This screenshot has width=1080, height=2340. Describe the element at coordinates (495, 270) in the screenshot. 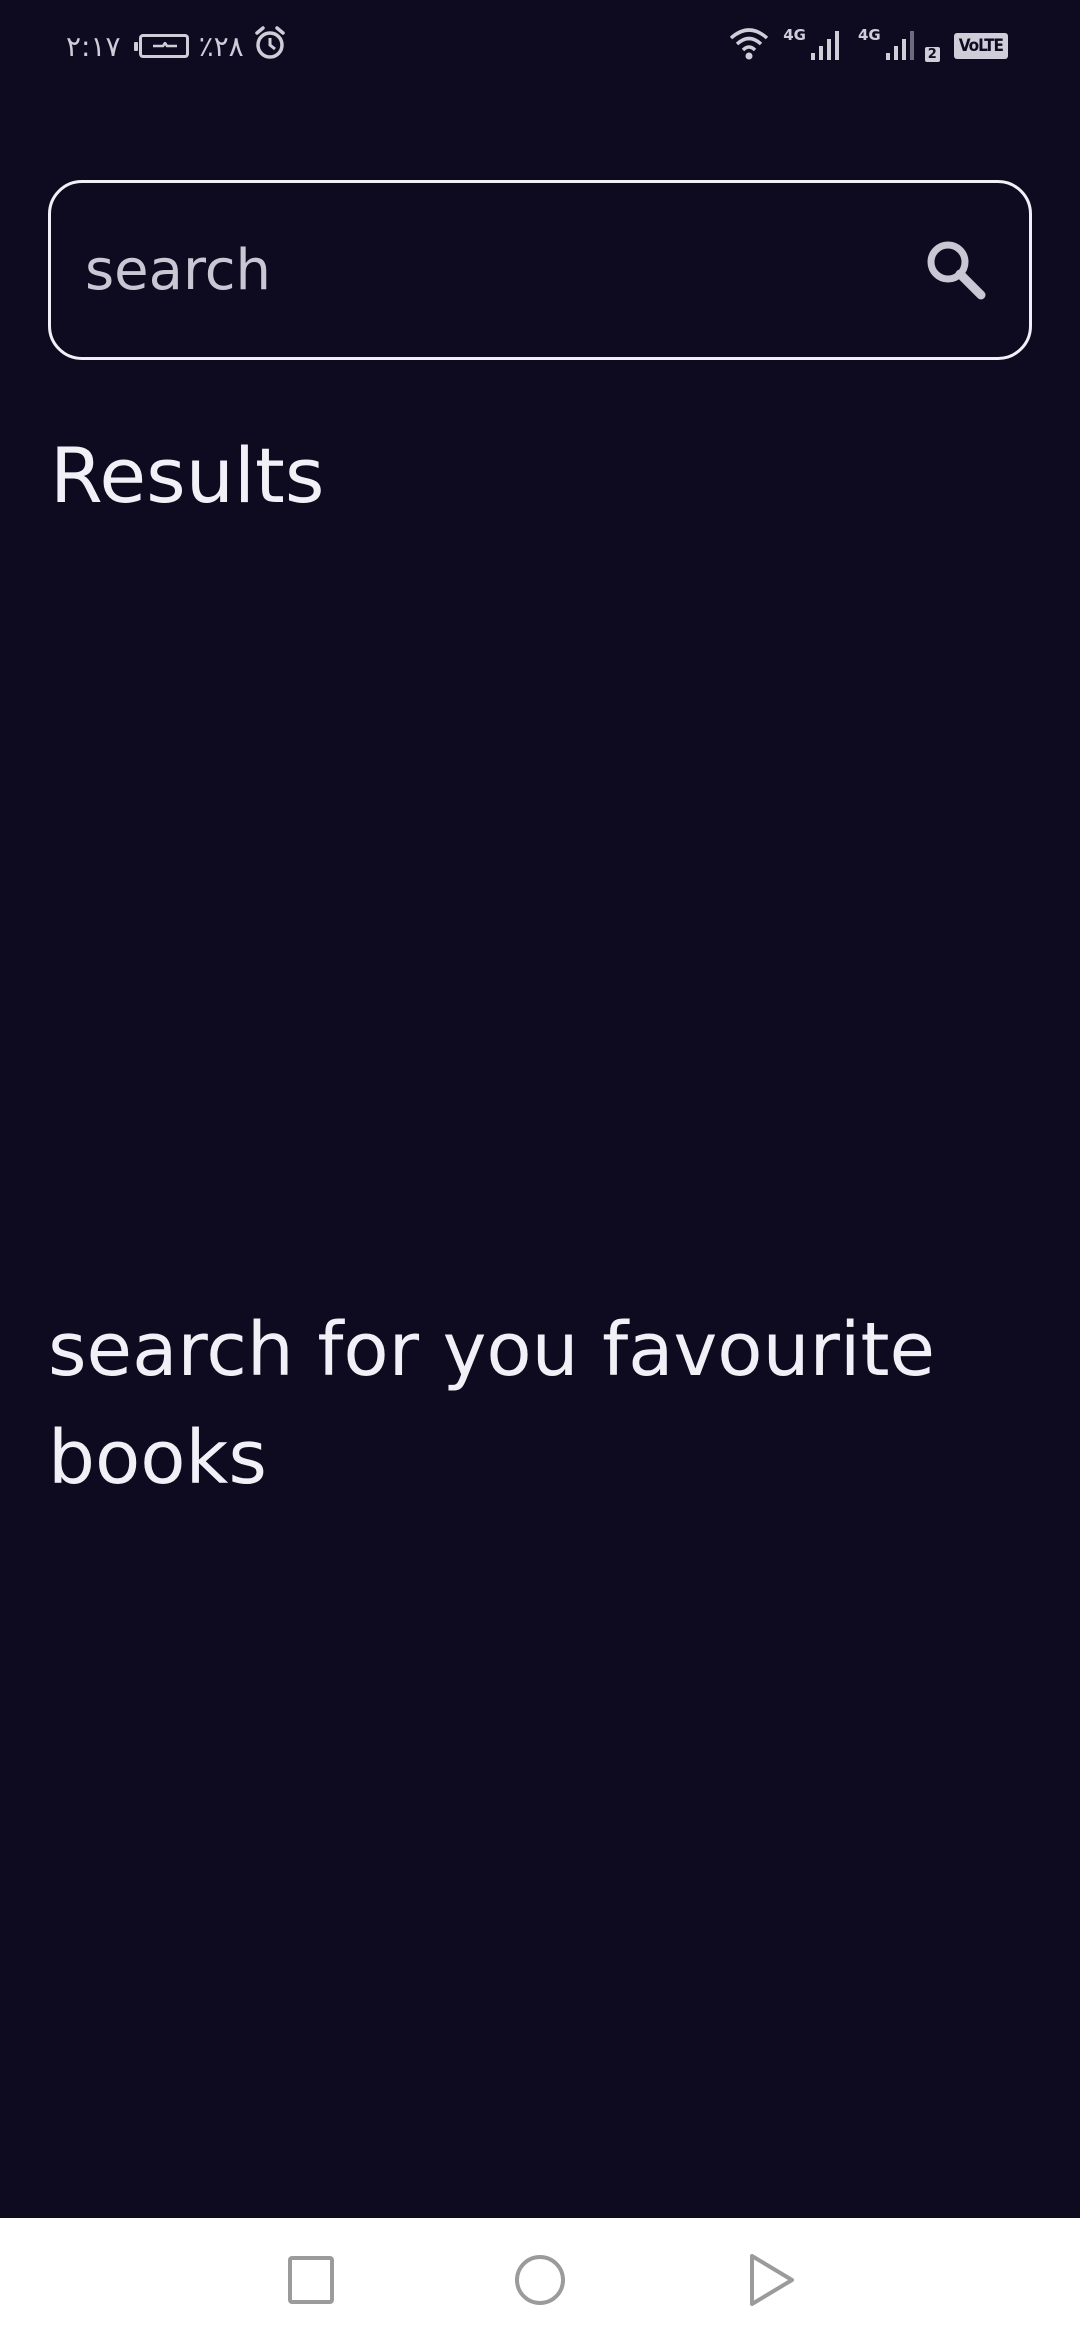

I see `search-input` at that location.